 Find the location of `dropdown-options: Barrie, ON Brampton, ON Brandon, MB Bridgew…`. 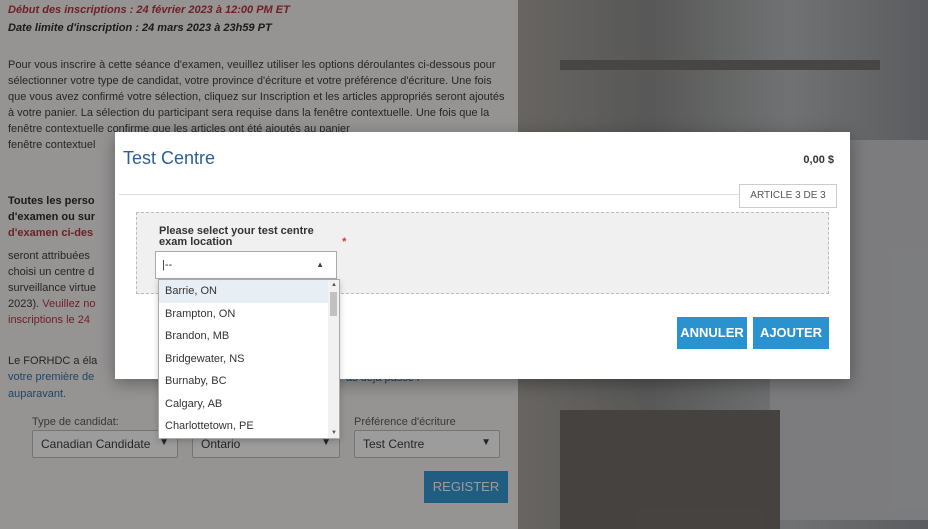

dropdown-options: Barrie, ON Brampton, ON Brandon, MB Bridgew… is located at coordinates (249, 359).